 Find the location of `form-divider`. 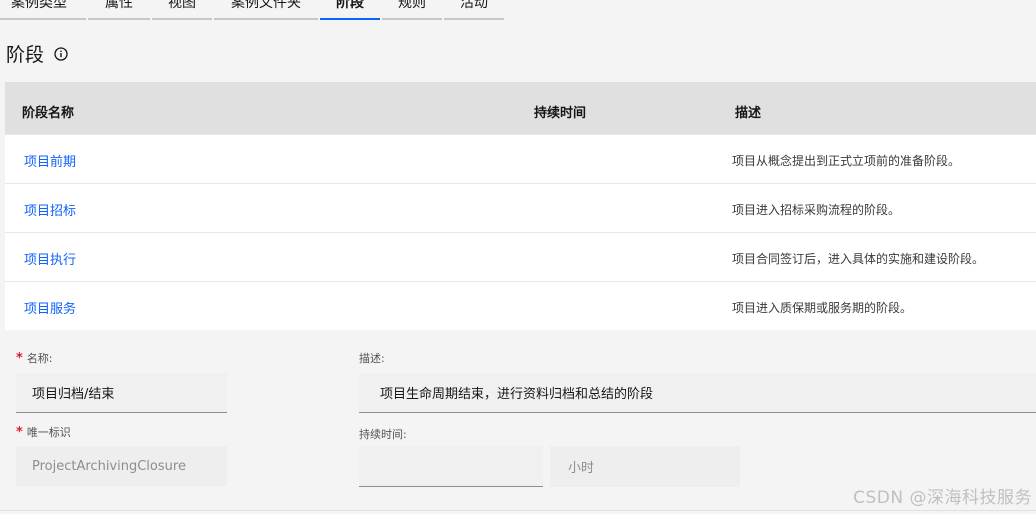

form-divider is located at coordinates (518, 510).